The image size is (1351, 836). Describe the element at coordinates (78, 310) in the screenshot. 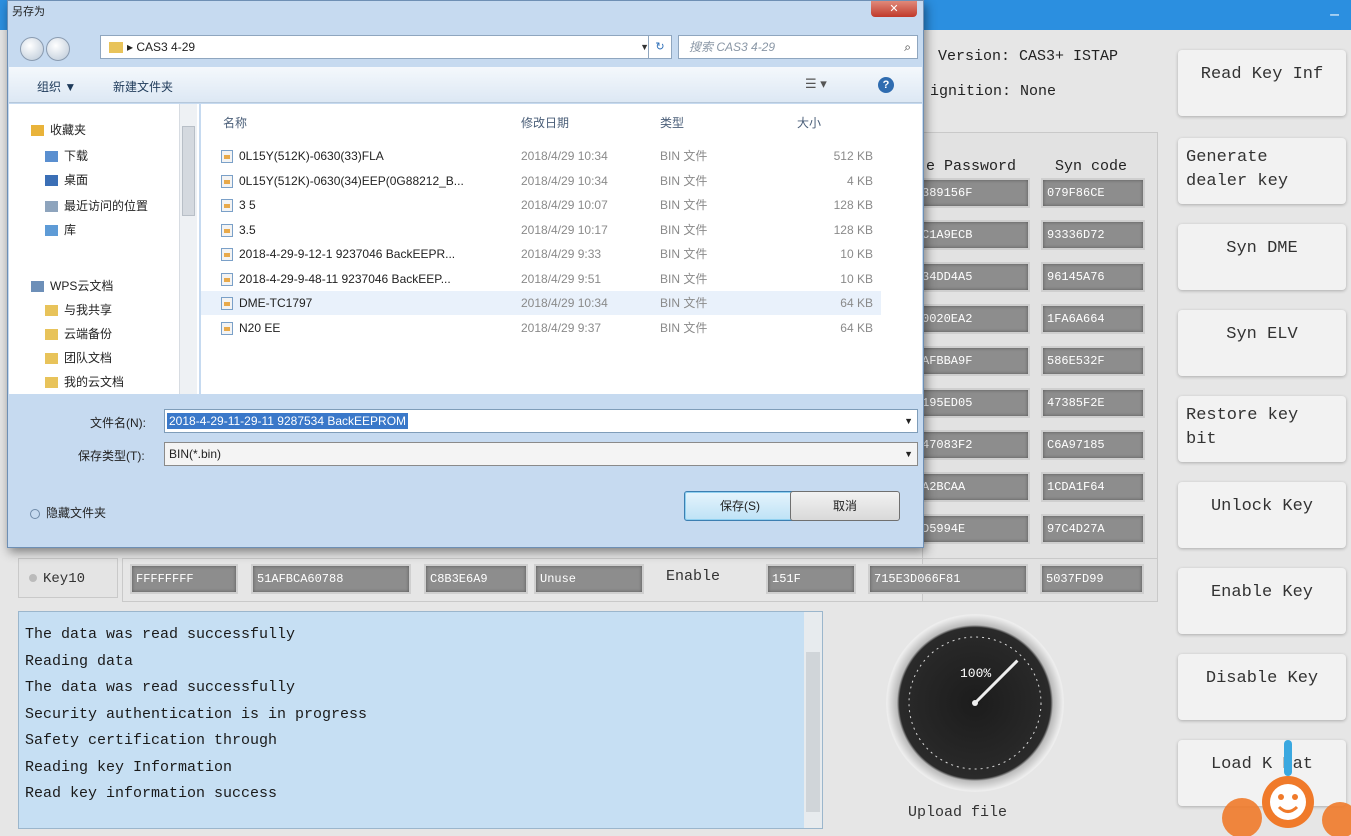

I see `nav-item: 与我共享` at that location.